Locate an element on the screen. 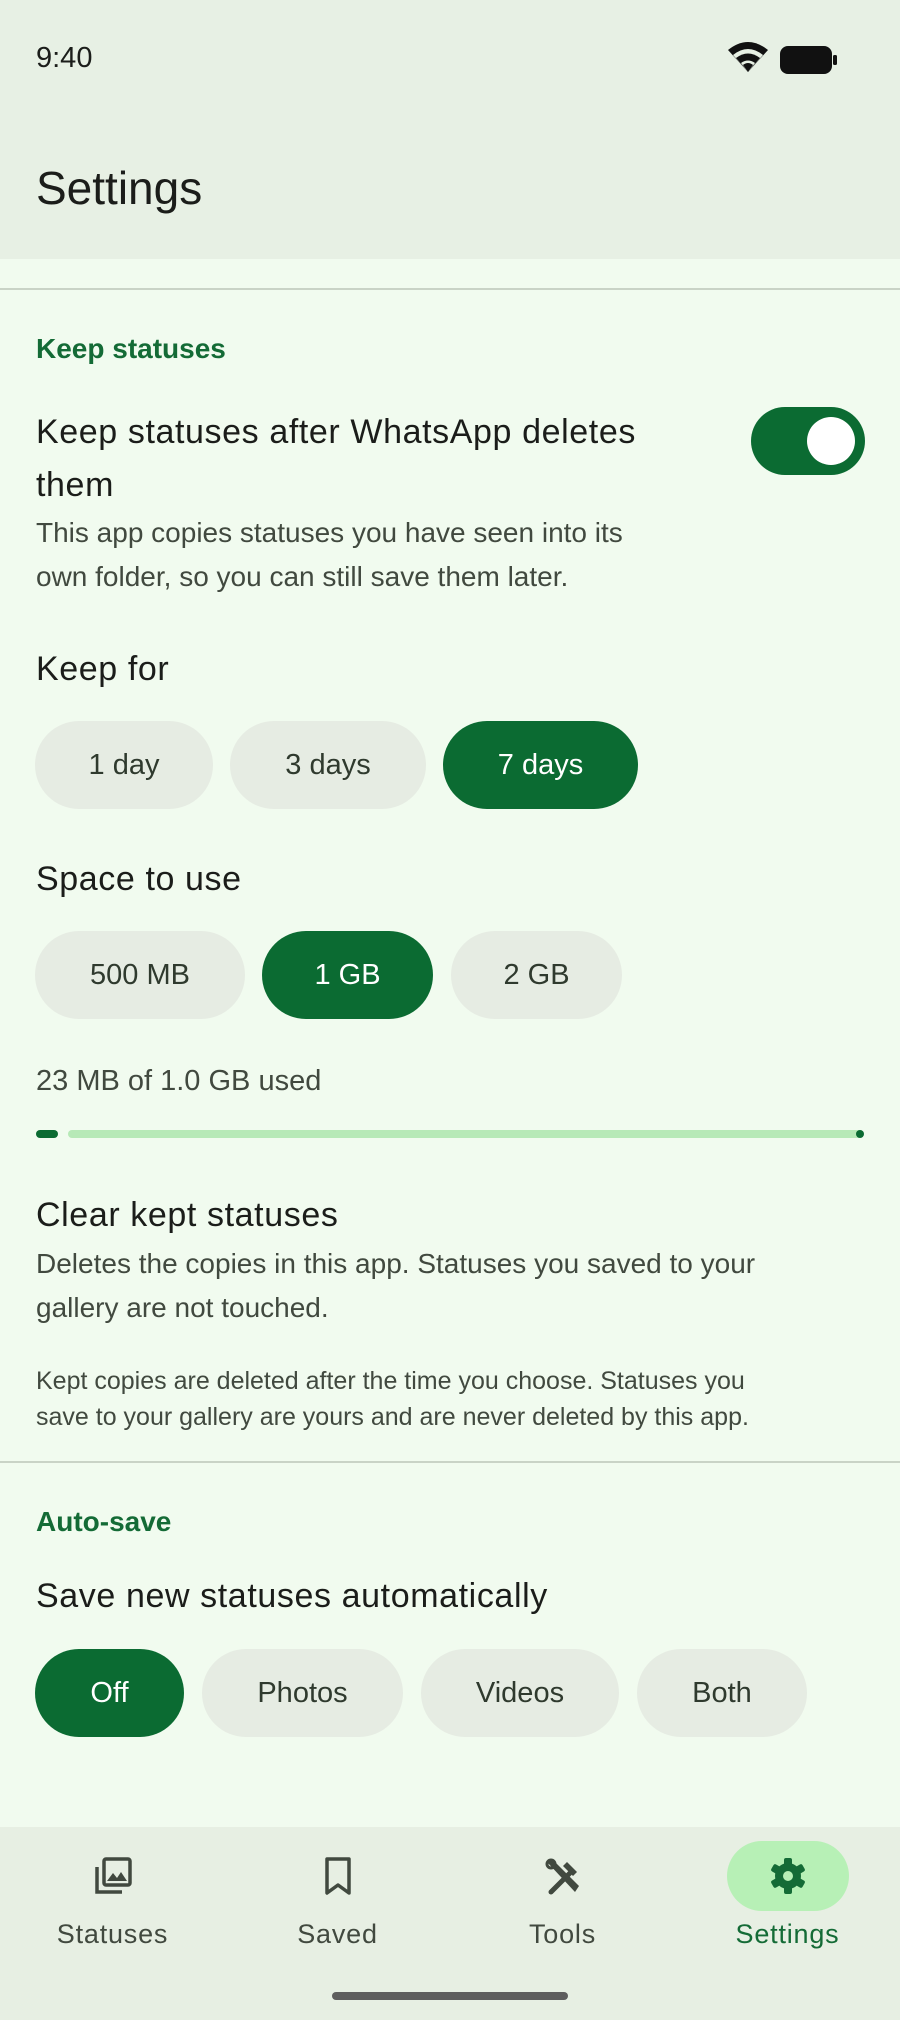 The image size is (900, 2020). section-header-keep-statuses: Keep statuses is located at coordinates (131, 348).